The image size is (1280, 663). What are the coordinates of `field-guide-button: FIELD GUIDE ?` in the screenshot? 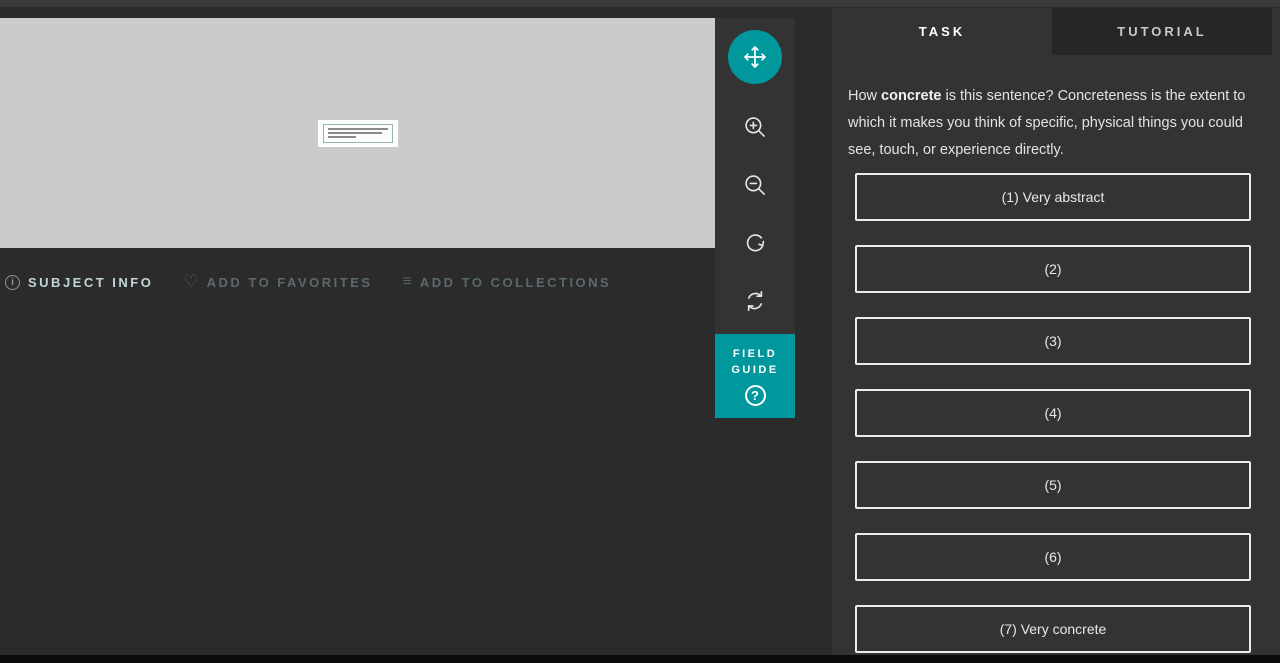 It's located at (755, 376).